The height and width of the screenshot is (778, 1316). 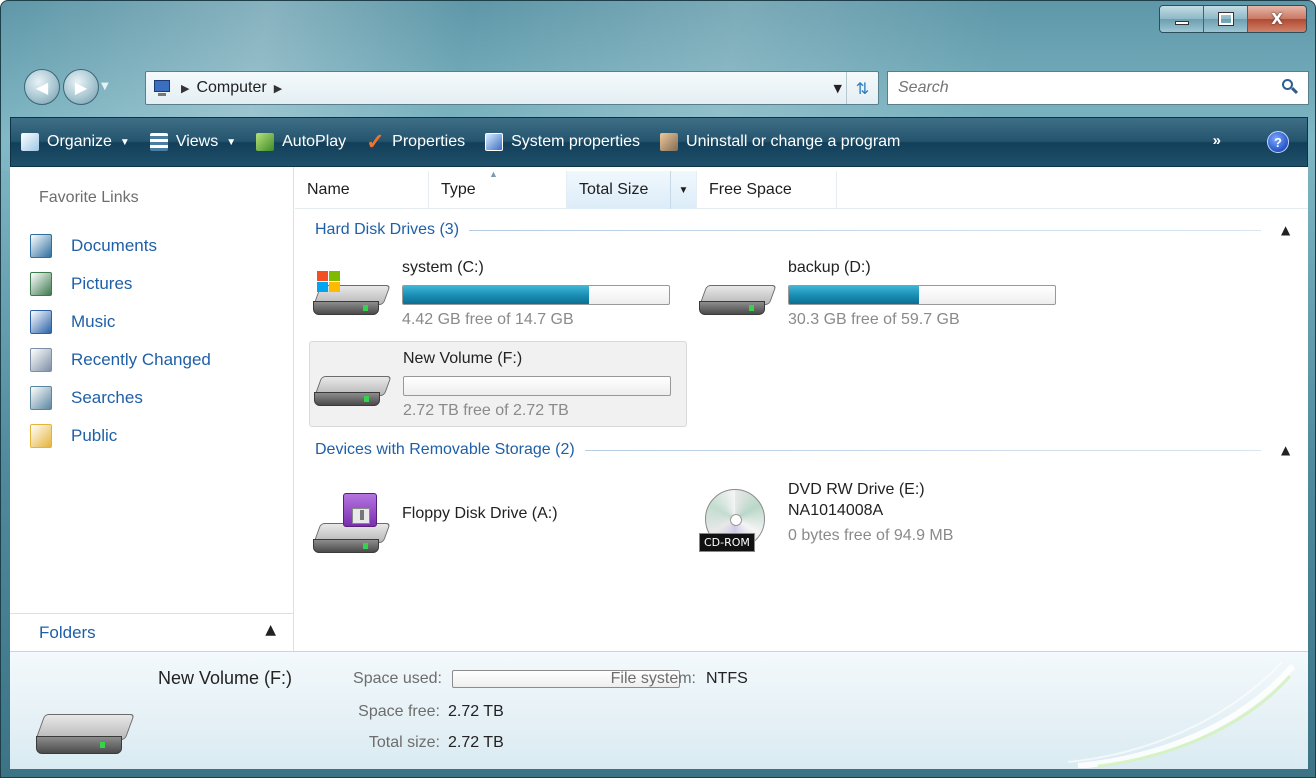 I want to click on drive-usage-bar, so click(x=537, y=386).